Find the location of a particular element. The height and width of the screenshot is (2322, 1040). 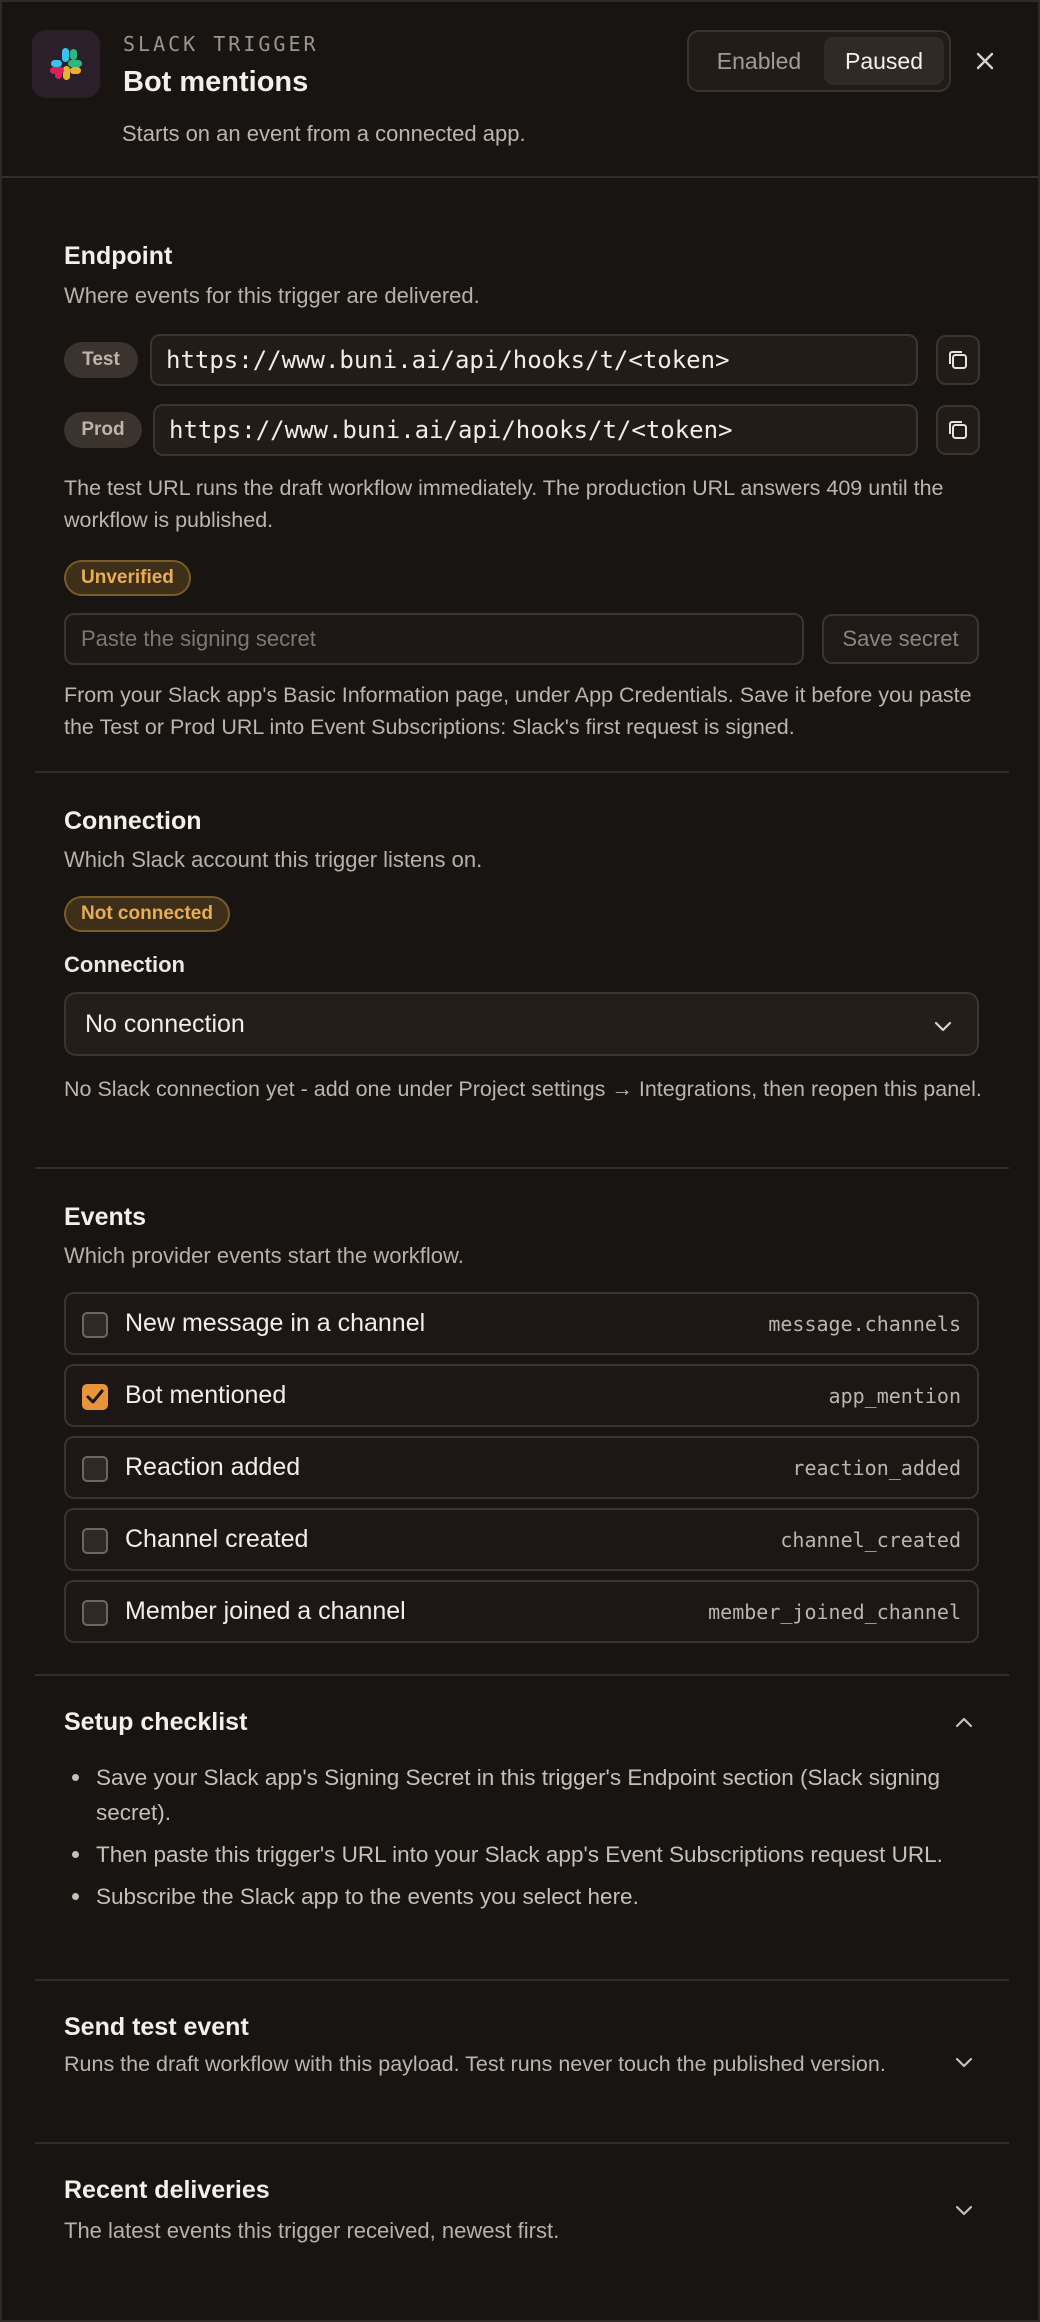

verification-status-badge: Unverified is located at coordinates (127, 578).